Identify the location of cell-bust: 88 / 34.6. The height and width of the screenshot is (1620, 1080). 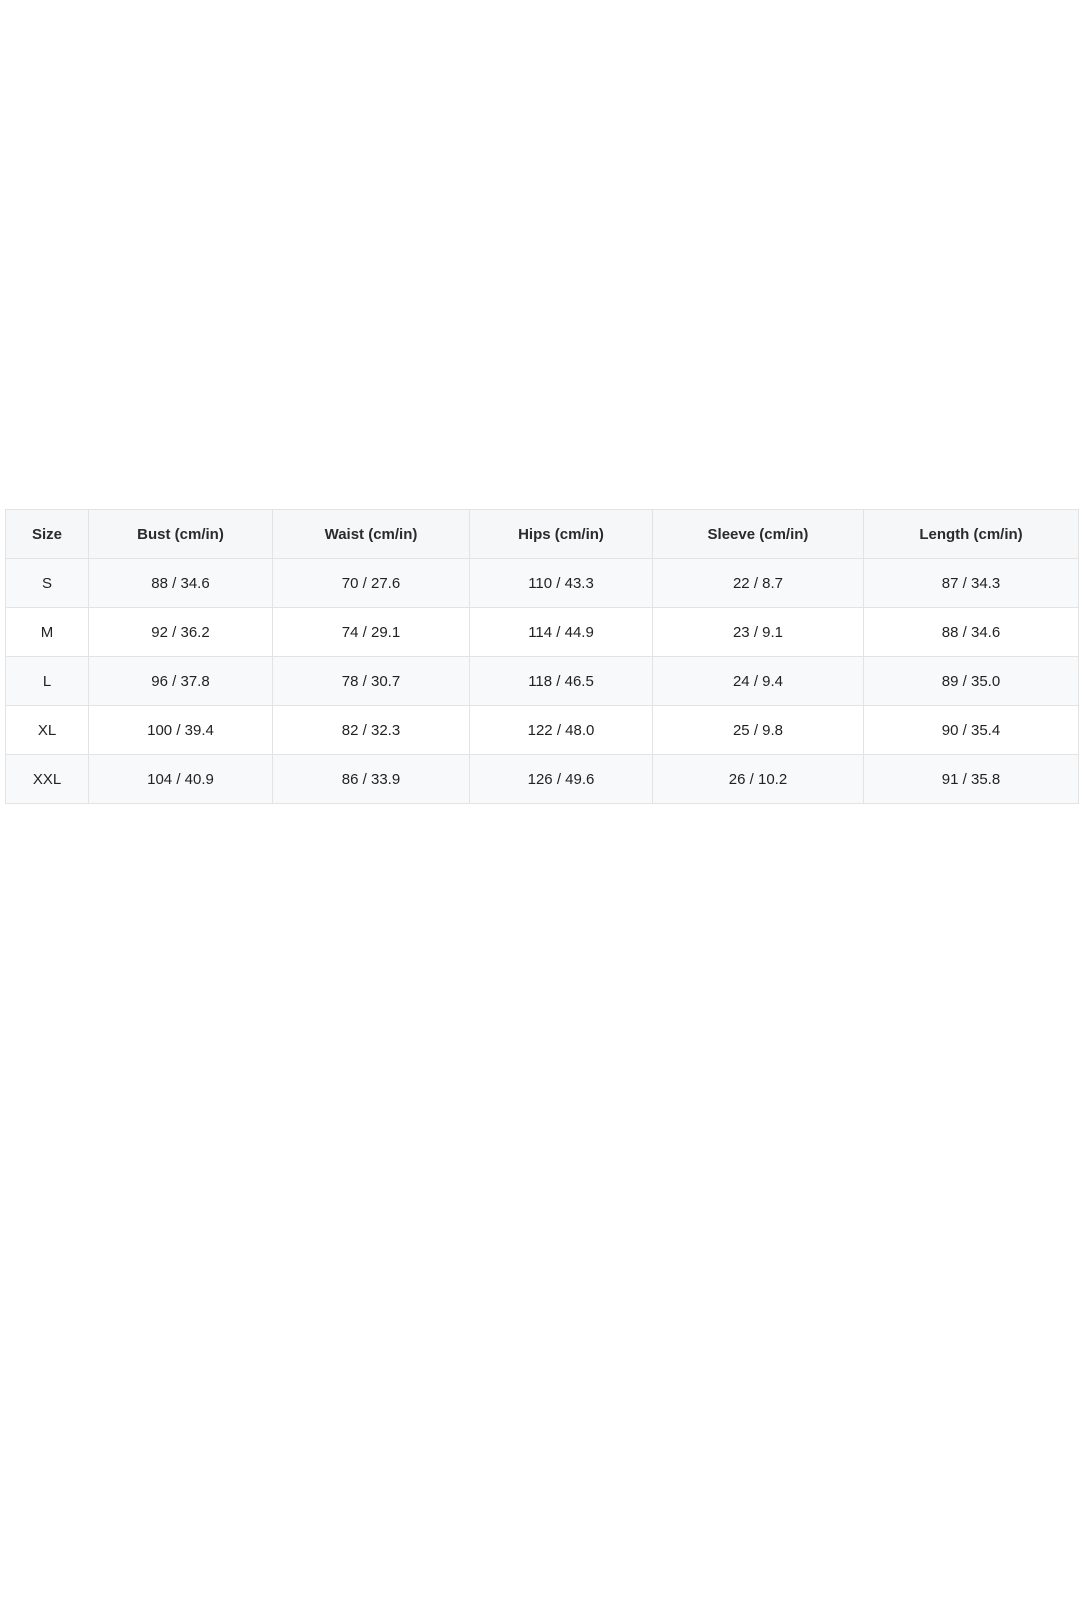
(180, 583).